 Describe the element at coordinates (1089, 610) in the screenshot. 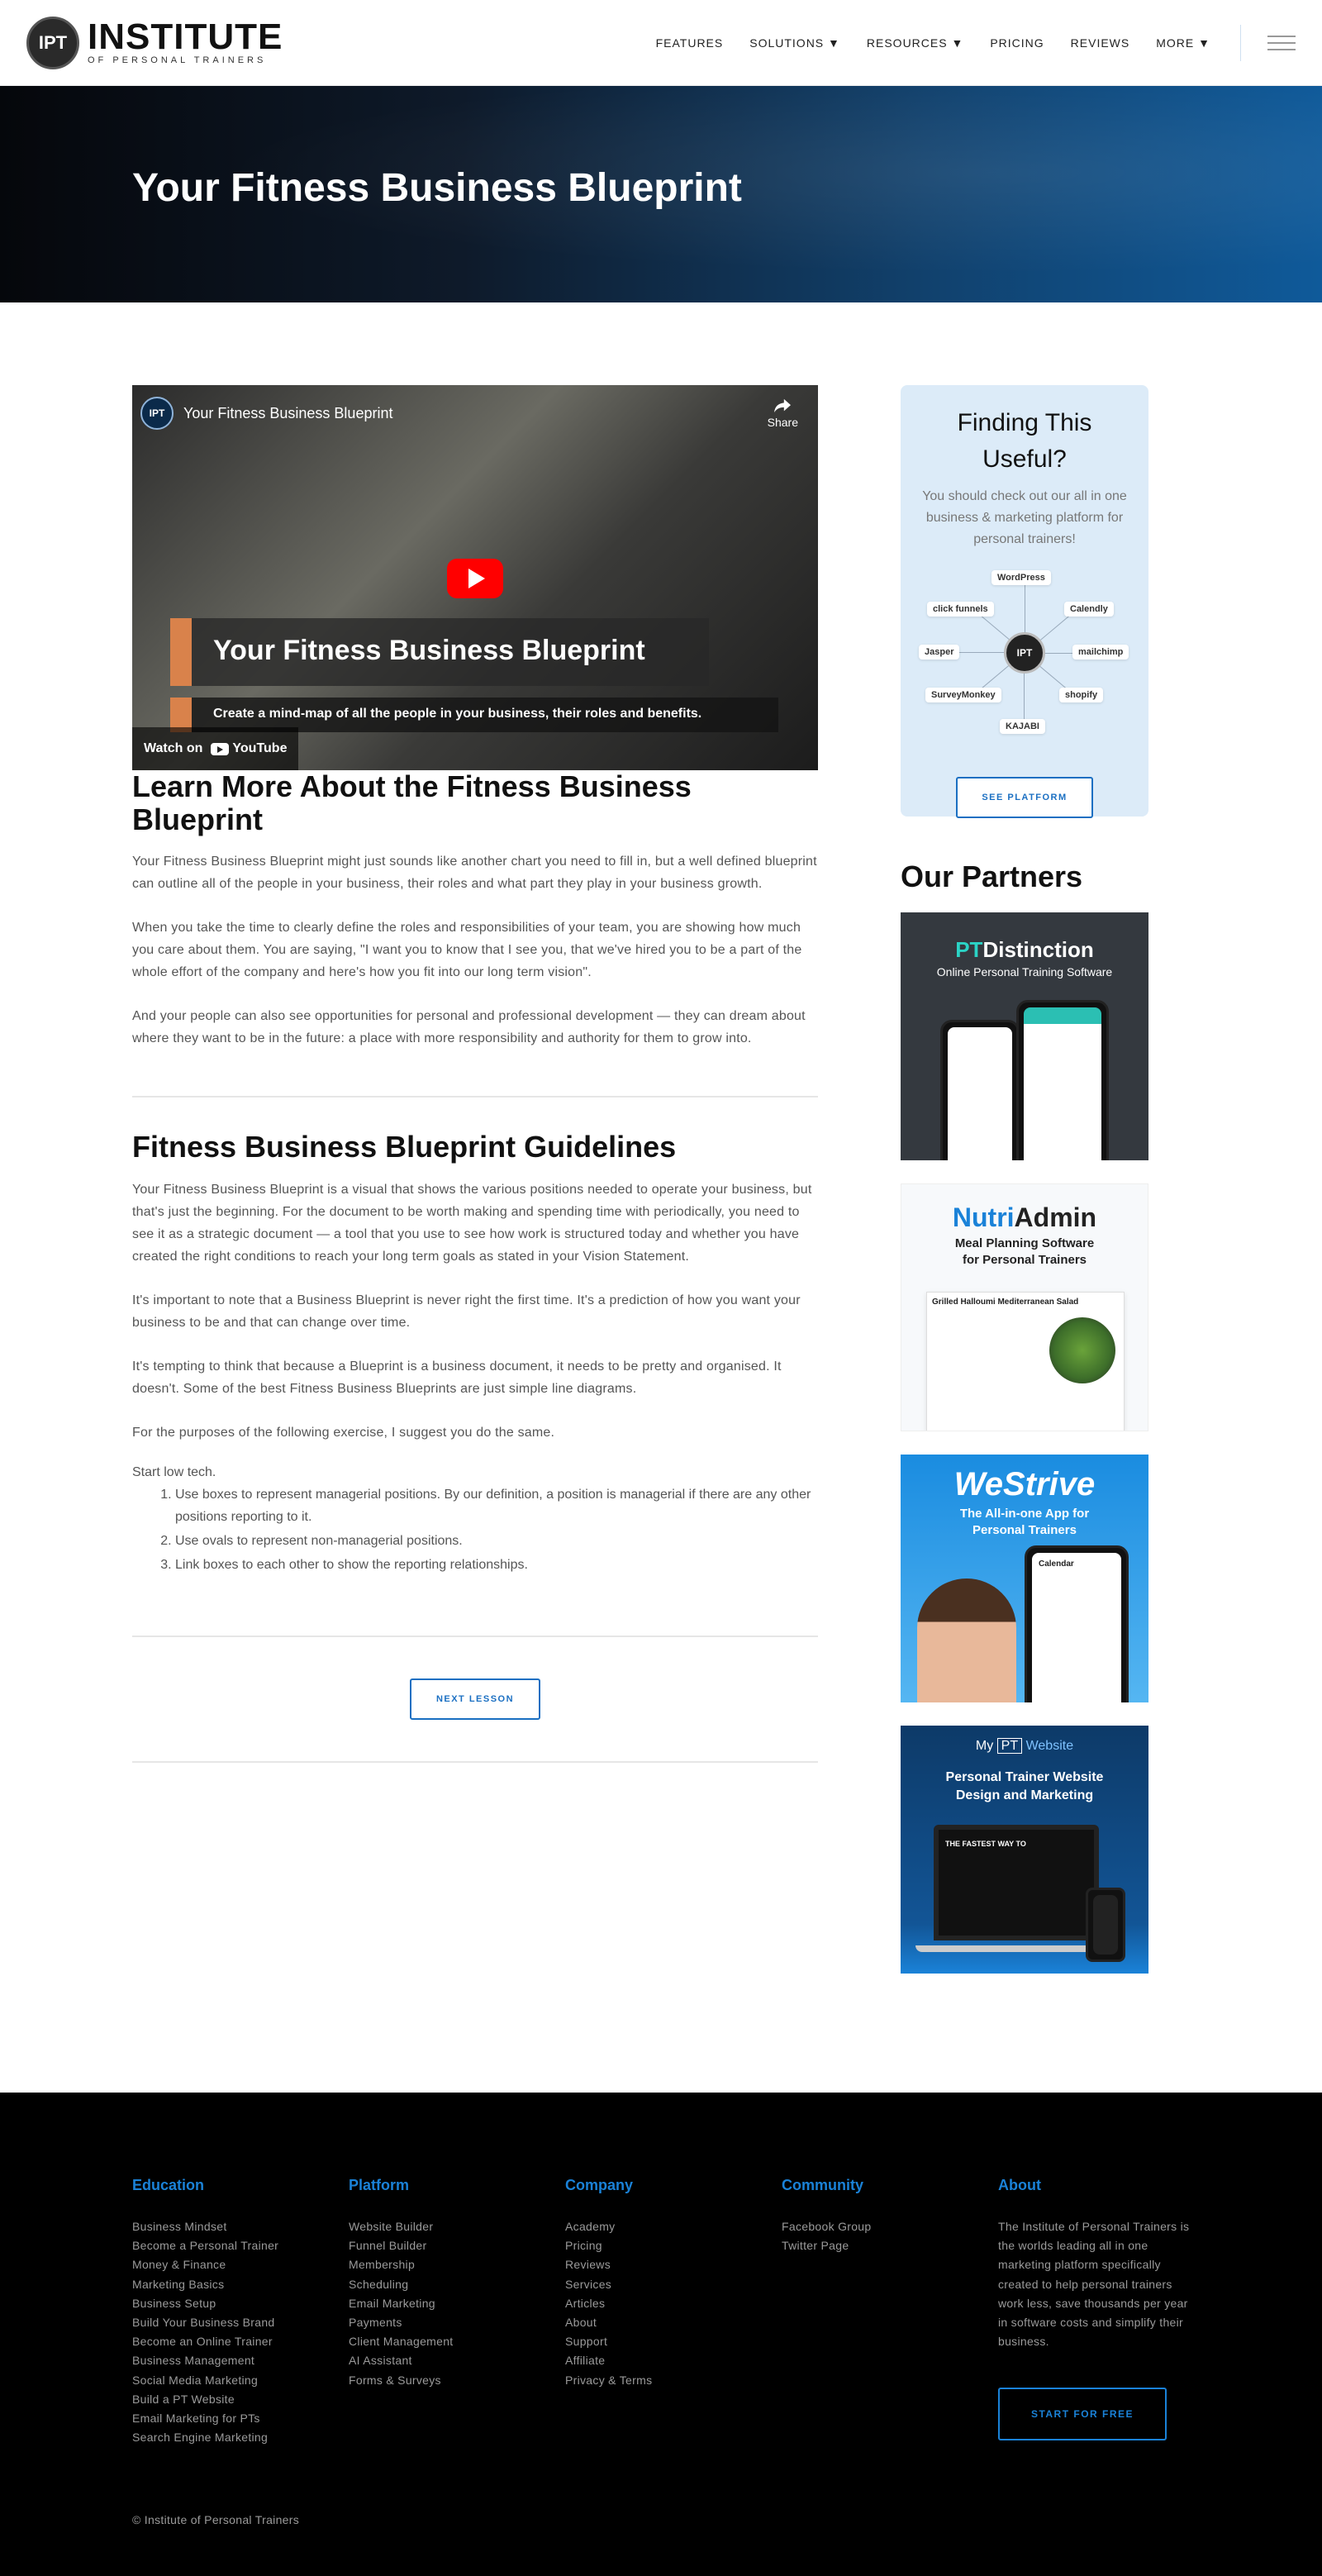

I see `calendly-logo: Calendly` at that location.